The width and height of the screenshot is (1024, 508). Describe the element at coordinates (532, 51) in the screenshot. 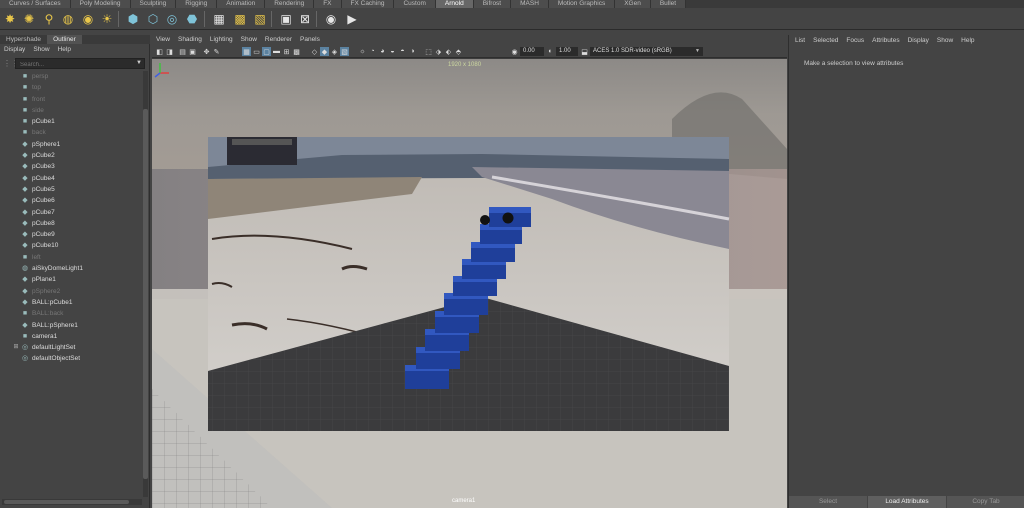

I see `exposure-field: 0.00` at that location.